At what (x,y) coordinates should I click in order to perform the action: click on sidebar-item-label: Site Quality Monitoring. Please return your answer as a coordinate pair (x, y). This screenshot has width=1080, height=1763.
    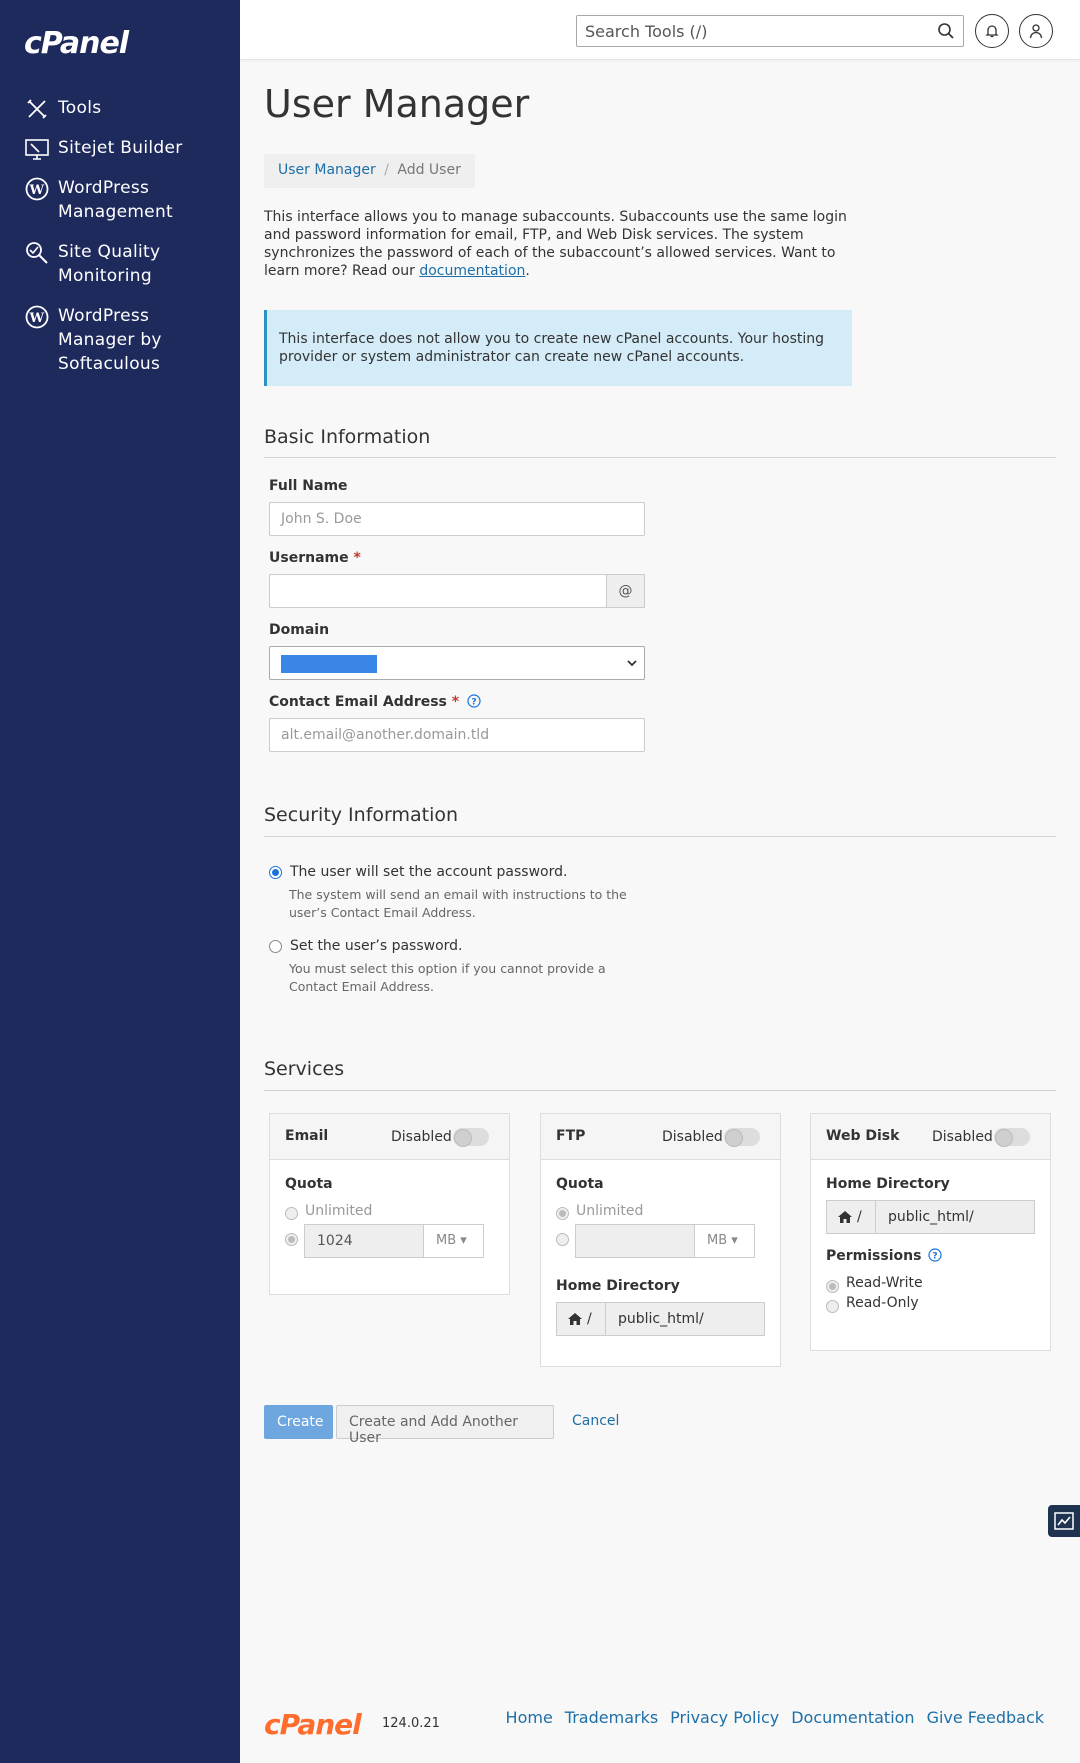
    Looking at the image, I should click on (109, 264).